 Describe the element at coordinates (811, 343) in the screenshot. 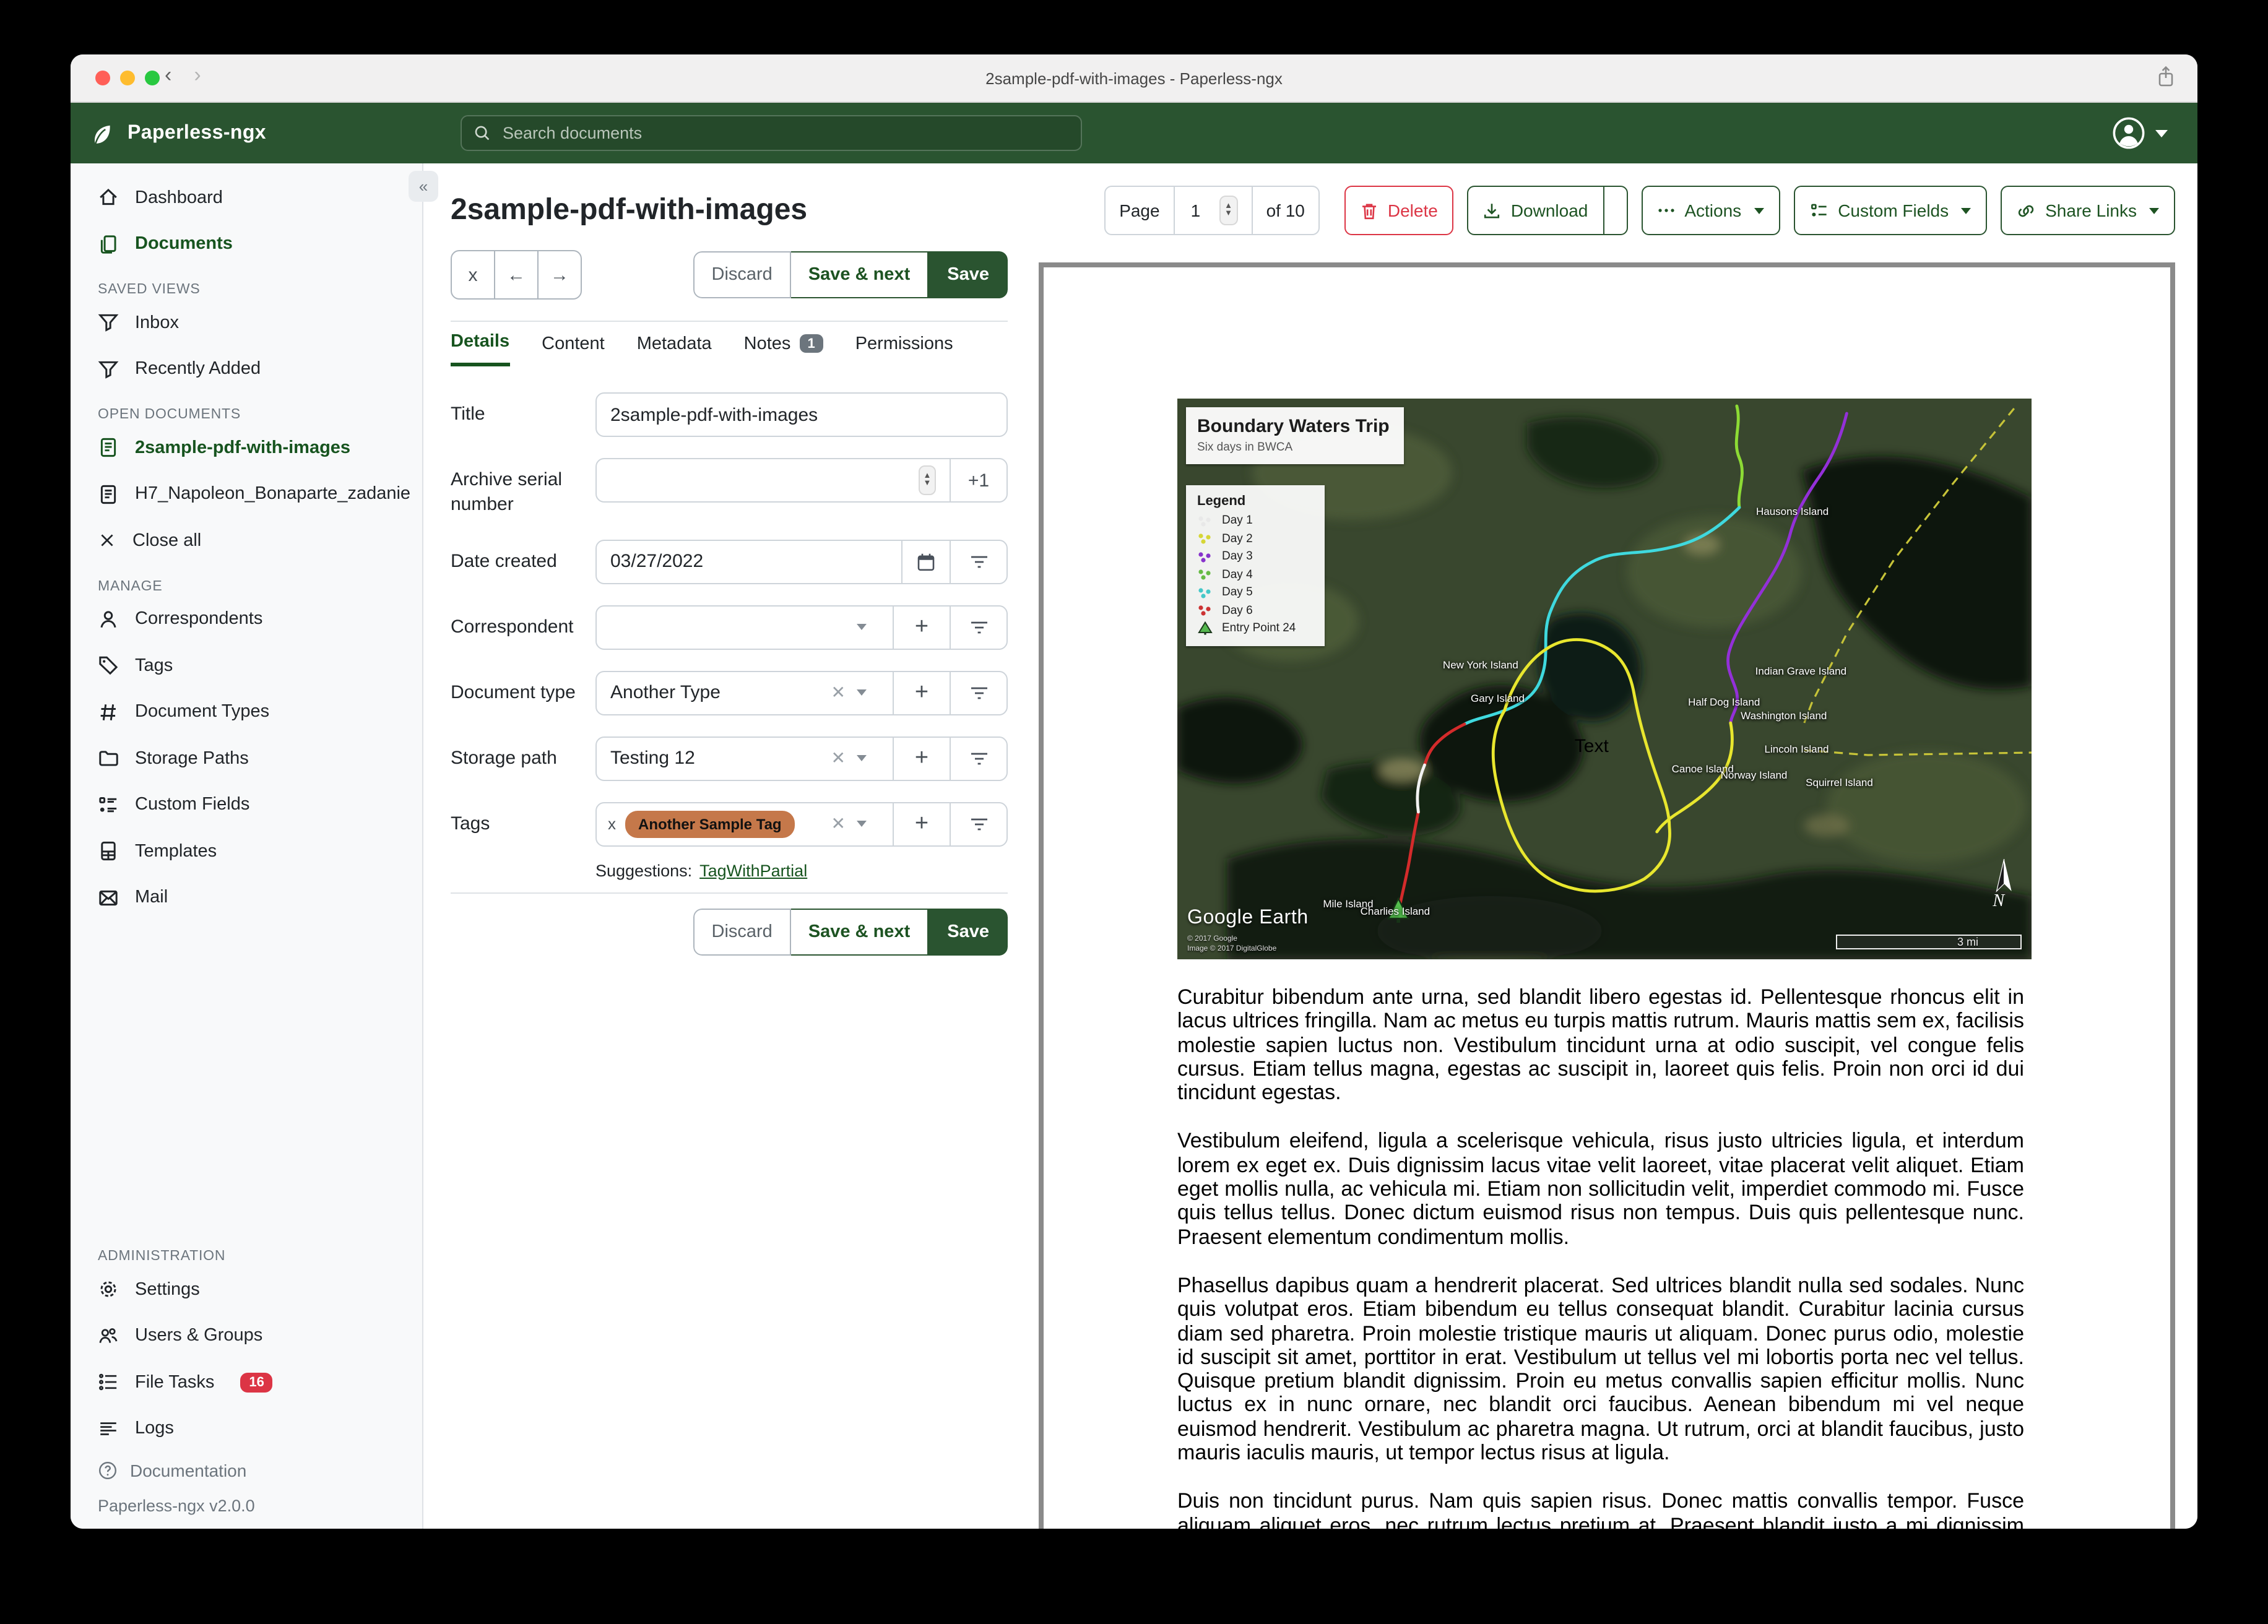

I see `notes-count-badge: 1` at that location.